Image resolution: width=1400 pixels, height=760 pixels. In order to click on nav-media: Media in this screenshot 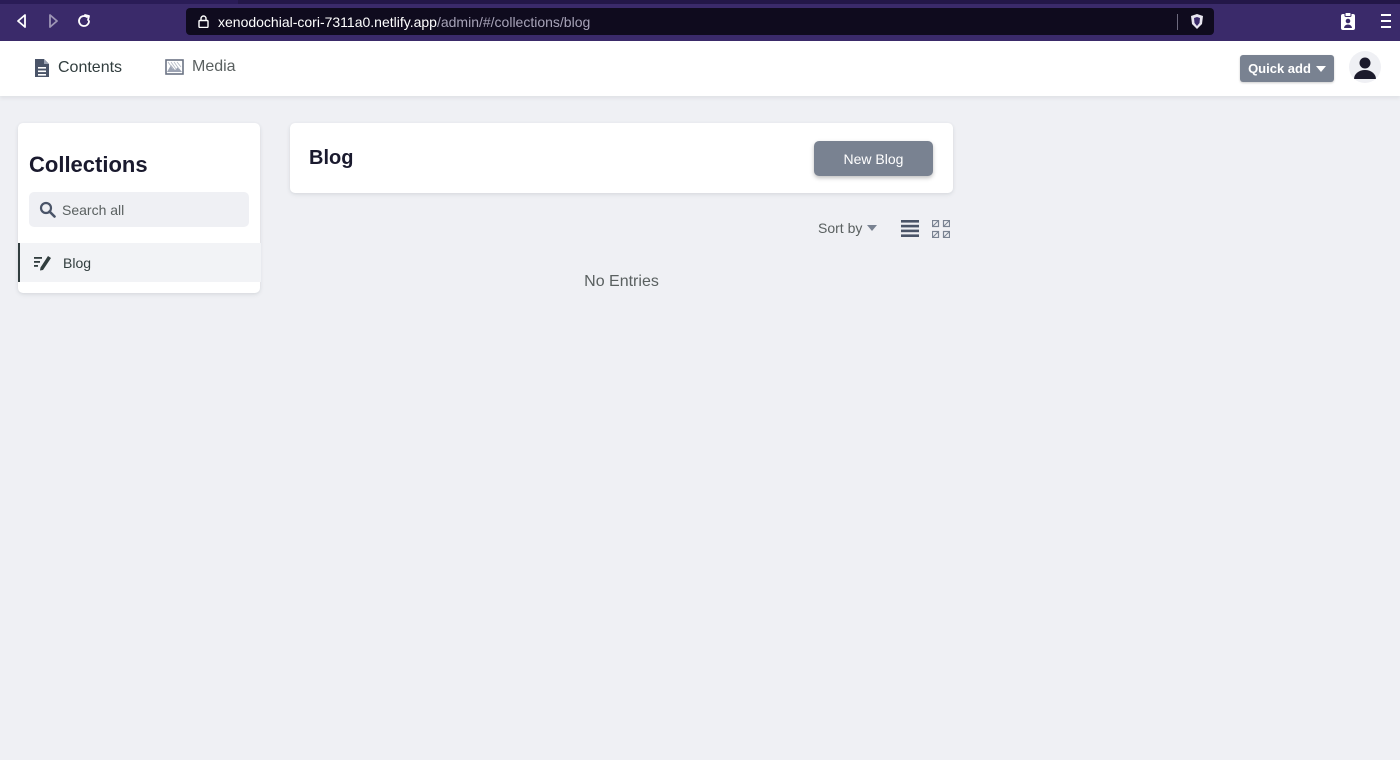, I will do `click(200, 67)`.